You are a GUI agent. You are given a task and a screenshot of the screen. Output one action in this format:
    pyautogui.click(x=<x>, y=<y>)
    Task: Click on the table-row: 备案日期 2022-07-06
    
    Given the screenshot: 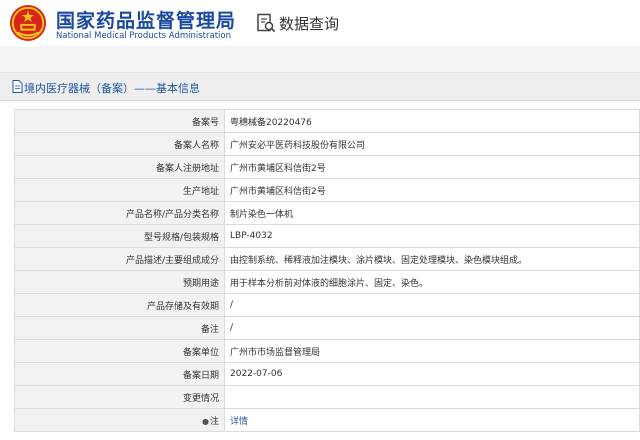 What is the action you would take?
    pyautogui.click(x=327, y=374)
    